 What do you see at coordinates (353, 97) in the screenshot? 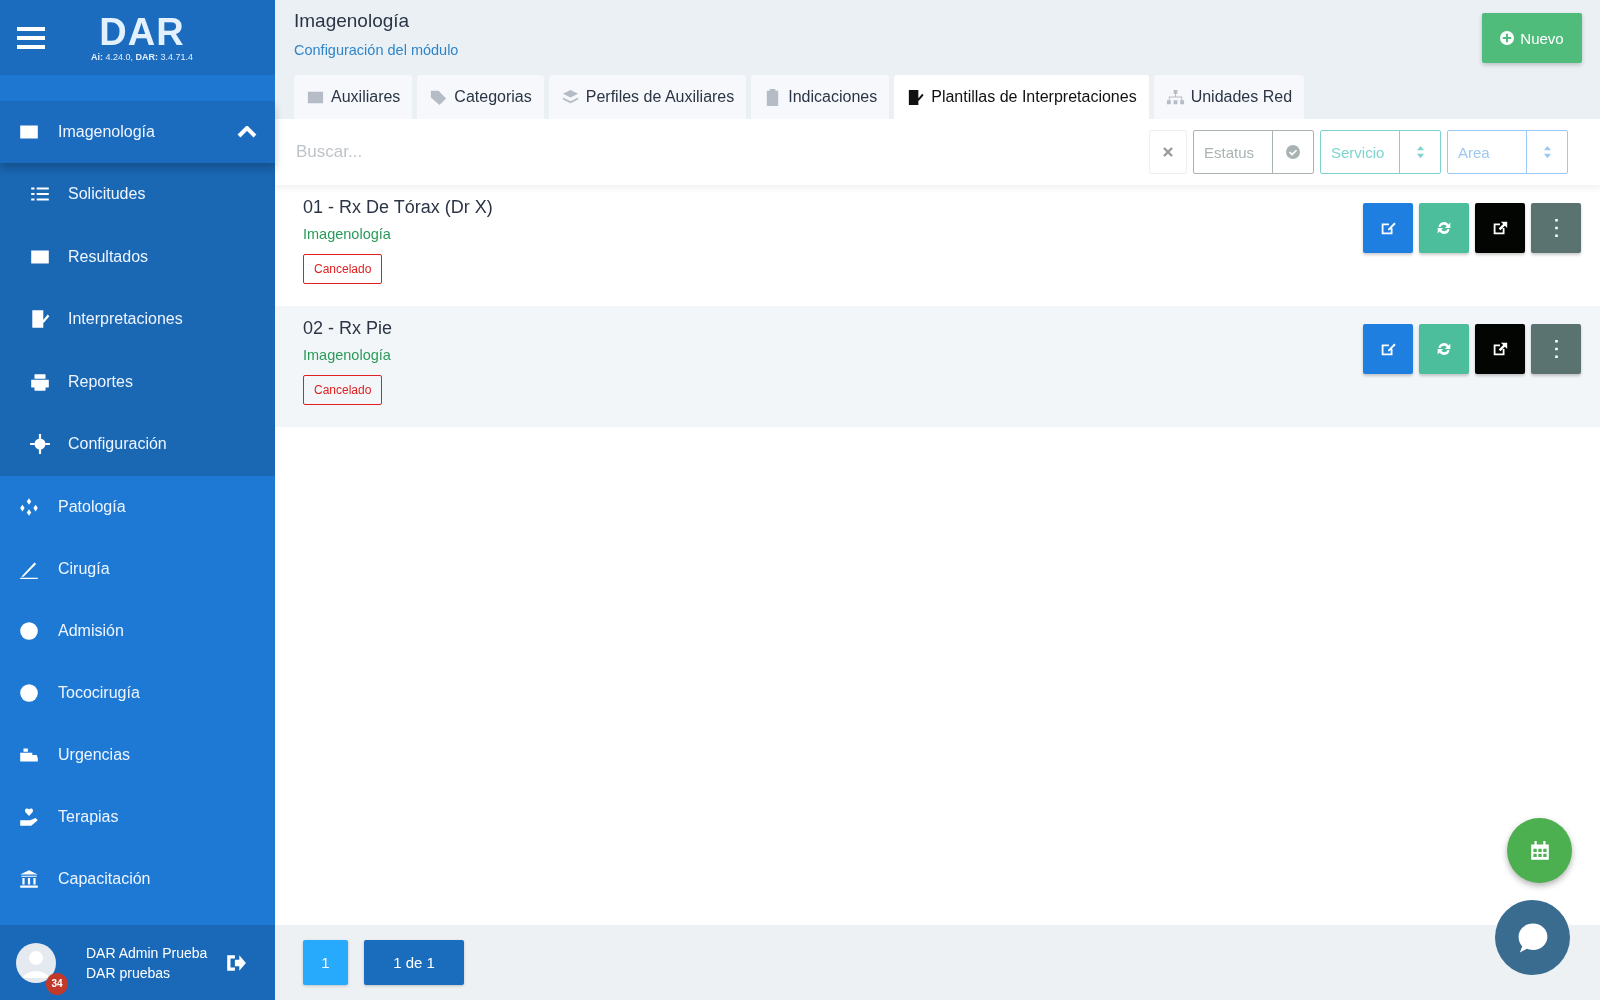
I see `tab: Auxiliares` at bounding box center [353, 97].